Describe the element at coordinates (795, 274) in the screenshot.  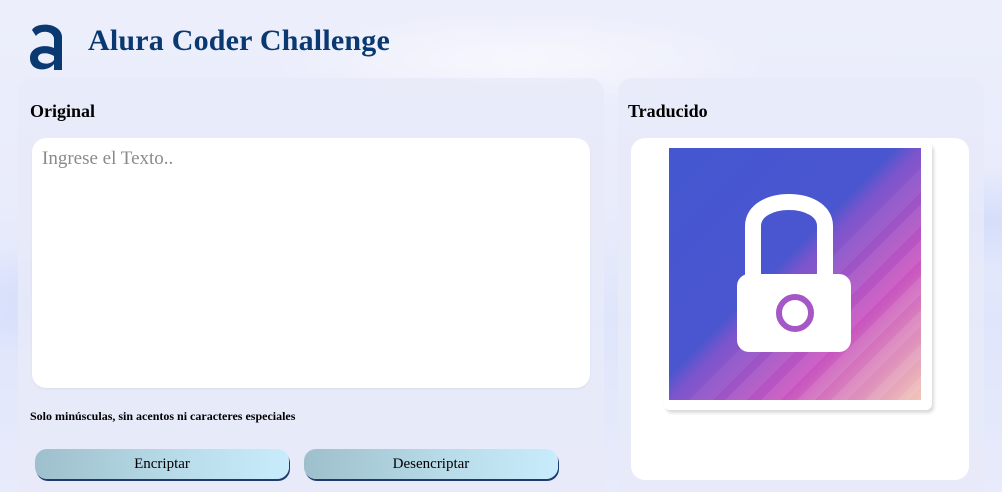
I see `padlock-icon` at that location.